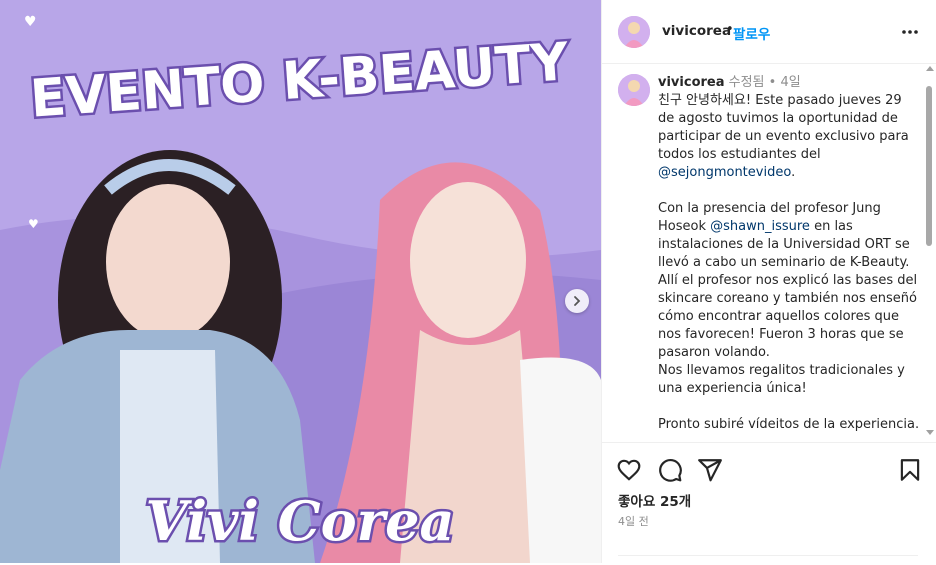 This screenshot has height=565, width=936. Describe the element at coordinates (691, 82) in the screenshot. I see `caption-username: vivicorea` at that location.